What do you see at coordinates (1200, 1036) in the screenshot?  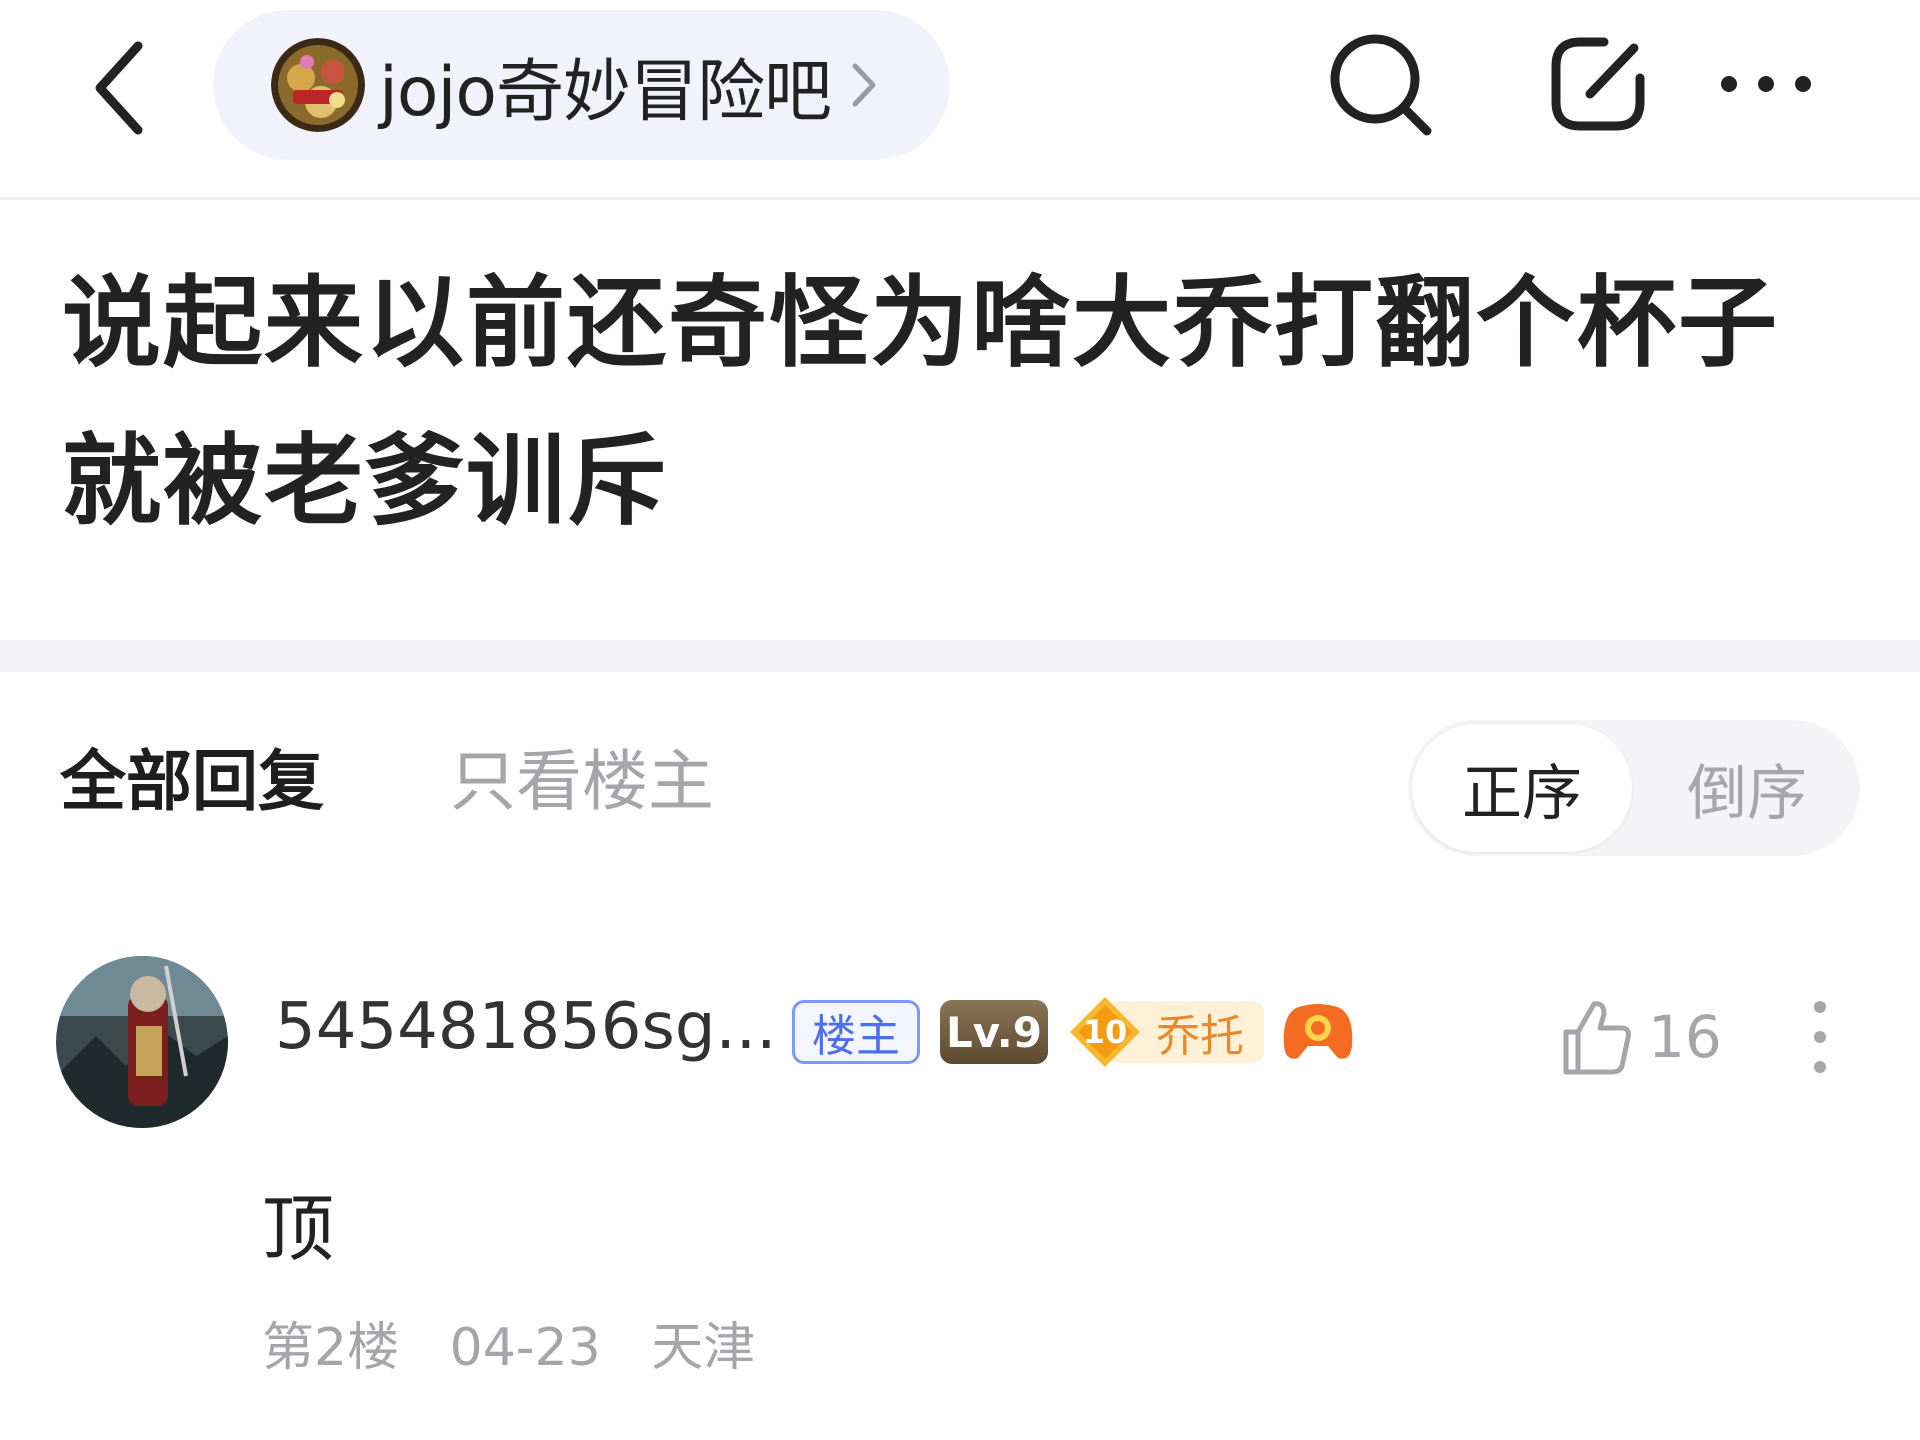 I see `title-badge-text: 乔托` at bounding box center [1200, 1036].